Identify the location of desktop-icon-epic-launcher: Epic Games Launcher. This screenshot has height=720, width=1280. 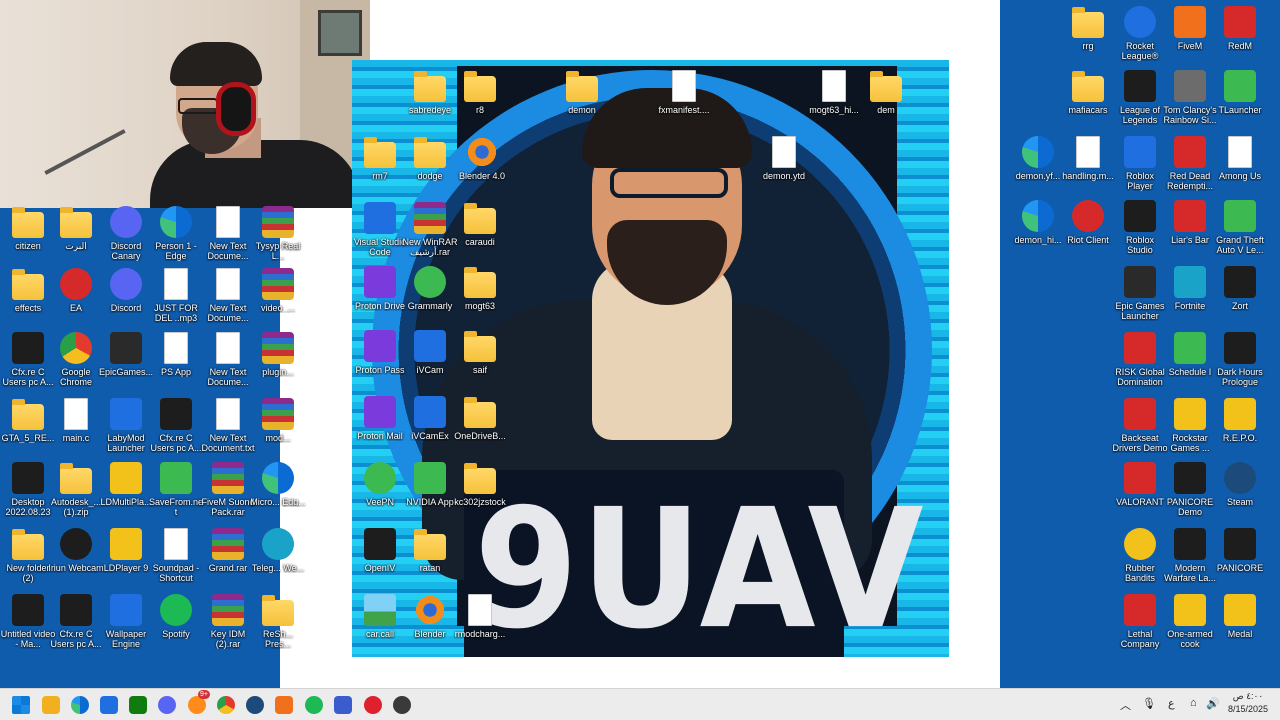
(1140, 293).